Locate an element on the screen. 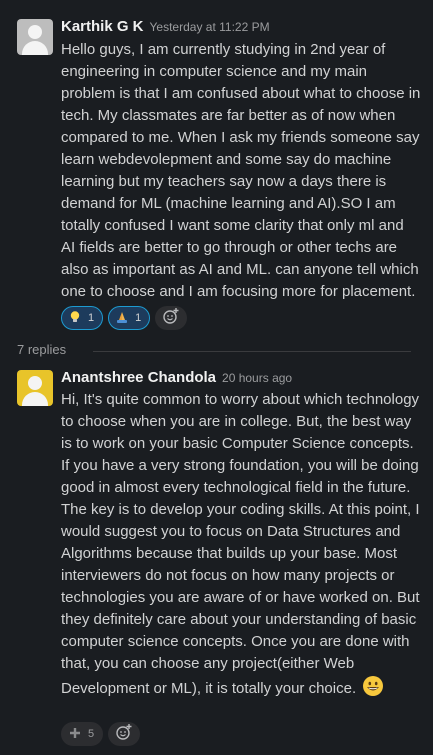  pray-icon is located at coordinates (122, 318).